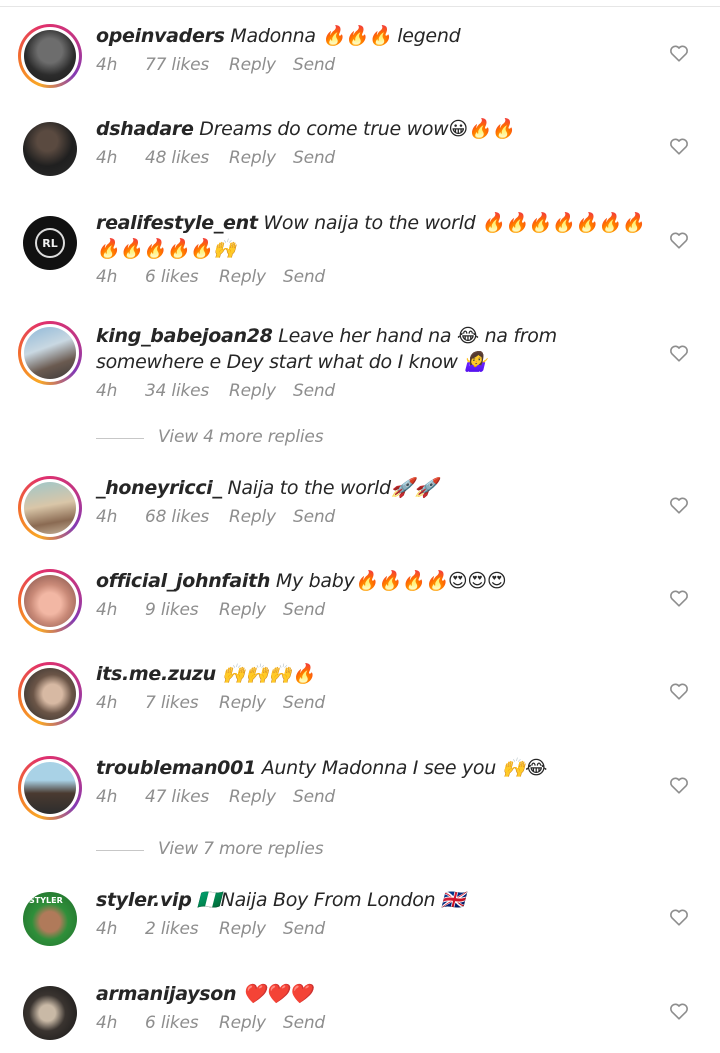  What do you see at coordinates (176, 768) in the screenshot?
I see `username: troubleman001` at bounding box center [176, 768].